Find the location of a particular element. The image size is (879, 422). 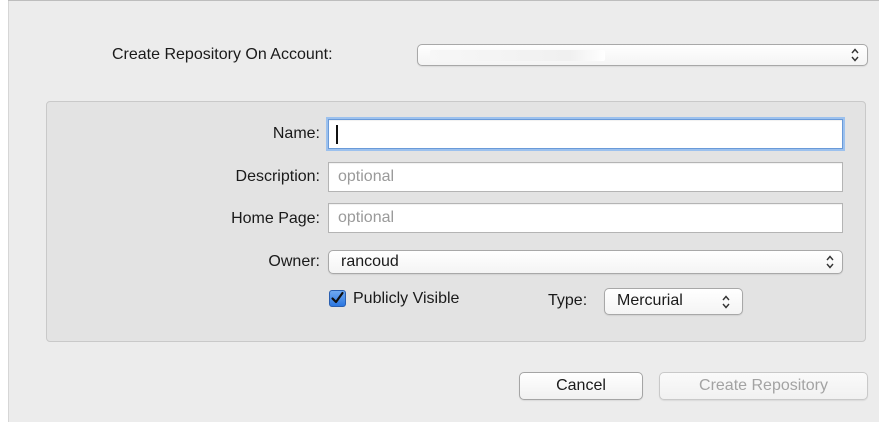

type-label: Type: is located at coordinates (568, 300).